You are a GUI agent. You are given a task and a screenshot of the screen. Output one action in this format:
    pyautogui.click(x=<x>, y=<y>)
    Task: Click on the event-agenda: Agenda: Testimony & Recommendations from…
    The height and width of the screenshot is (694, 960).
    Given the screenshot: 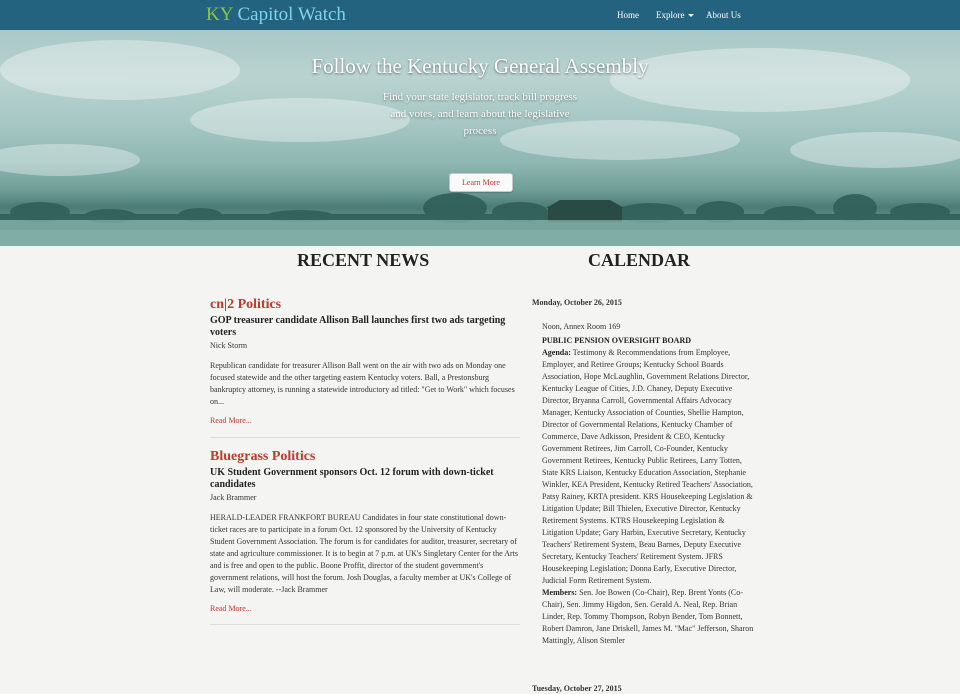 What is the action you would take?
    pyautogui.click(x=649, y=467)
    